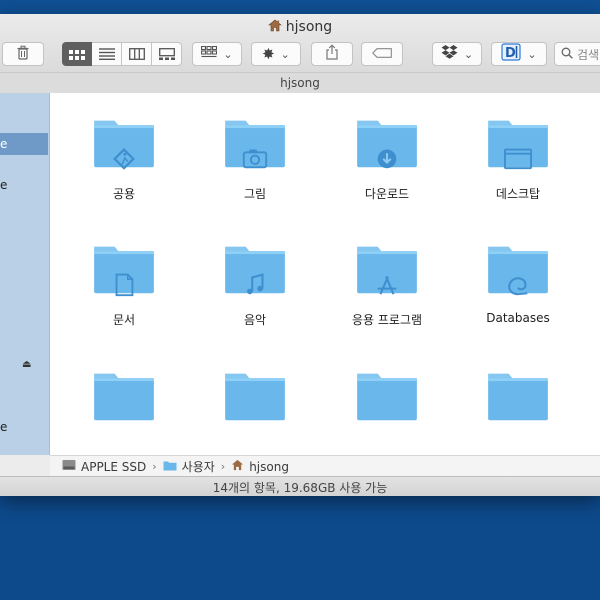 The height and width of the screenshot is (600, 600). I want to click on view-list-button, so click(107, 54).